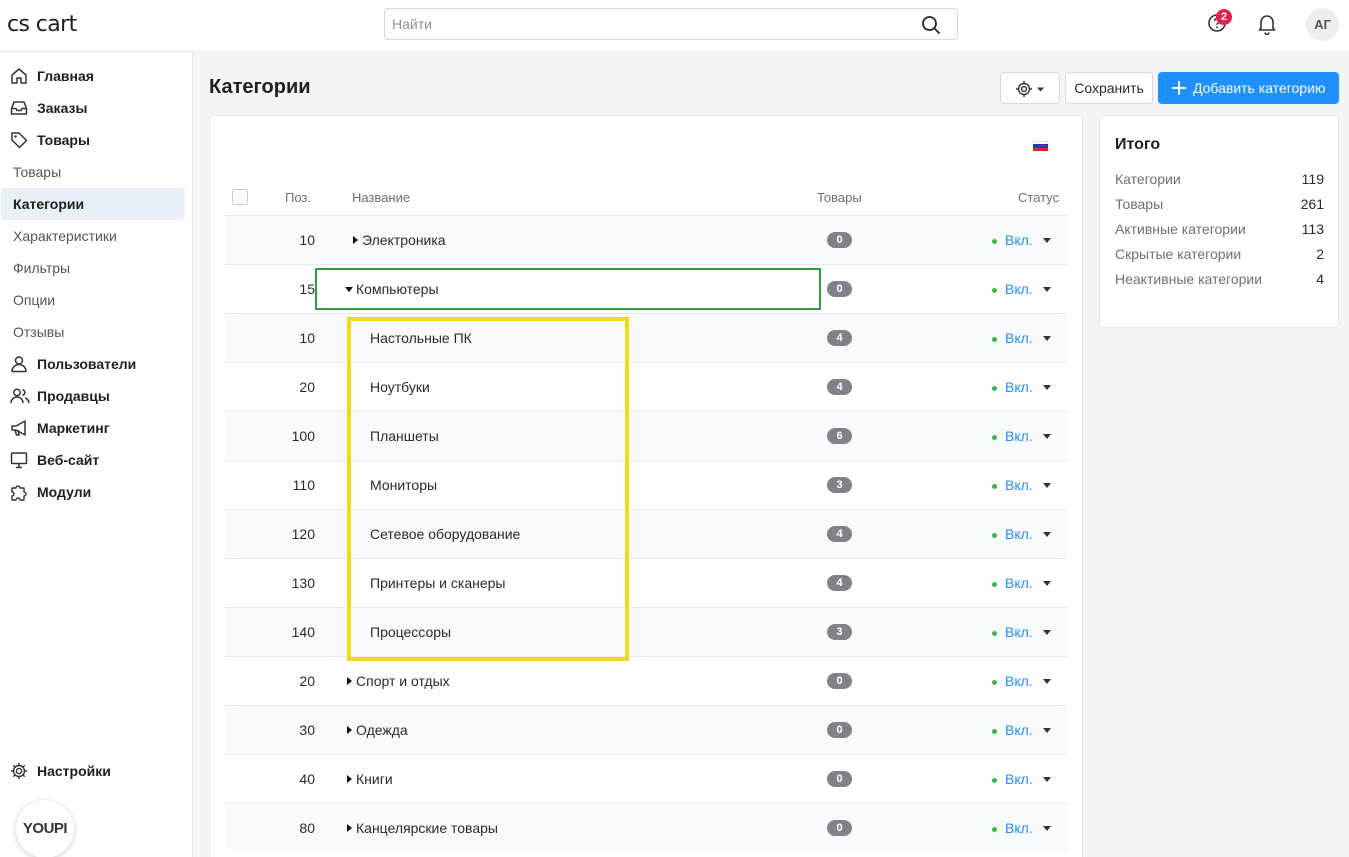  I want to click on sidebar-item-label: Пользователи, so click(87, 364).